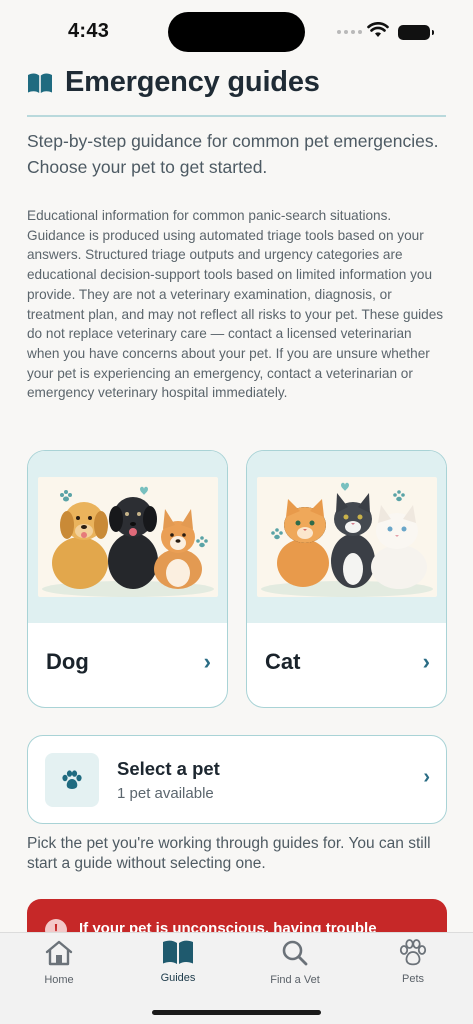  I want to click on dynamic-island, so click(236, 32).